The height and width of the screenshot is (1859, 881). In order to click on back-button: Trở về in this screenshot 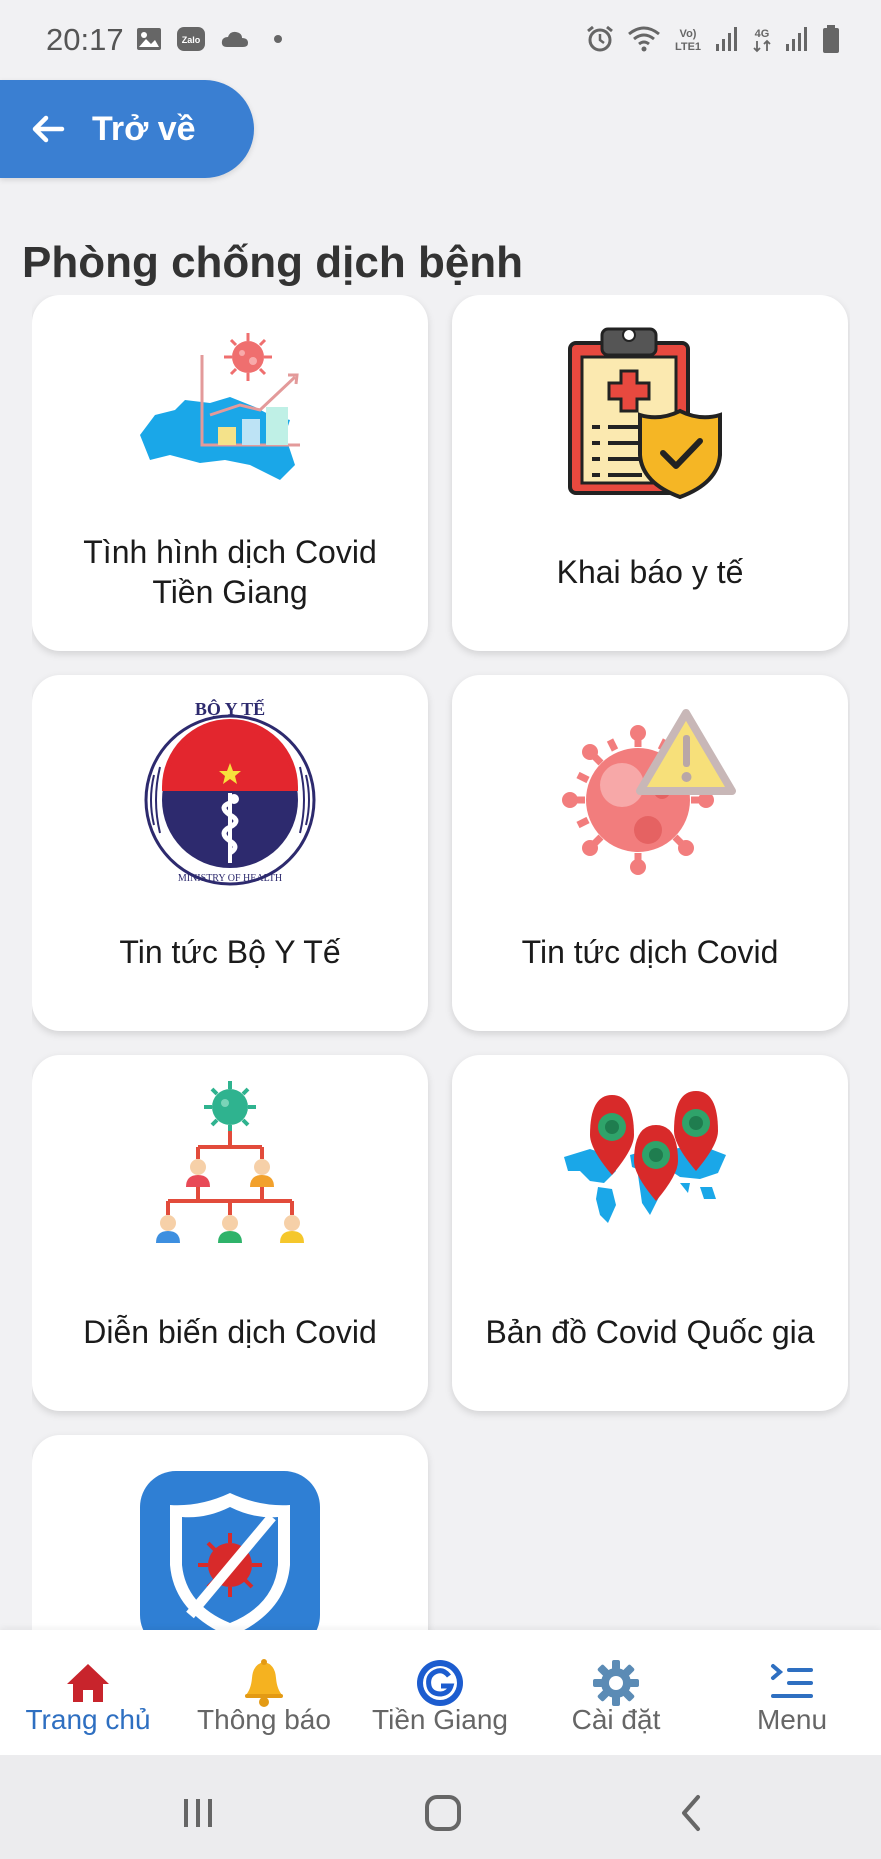, I will do `click(127, 129)`.